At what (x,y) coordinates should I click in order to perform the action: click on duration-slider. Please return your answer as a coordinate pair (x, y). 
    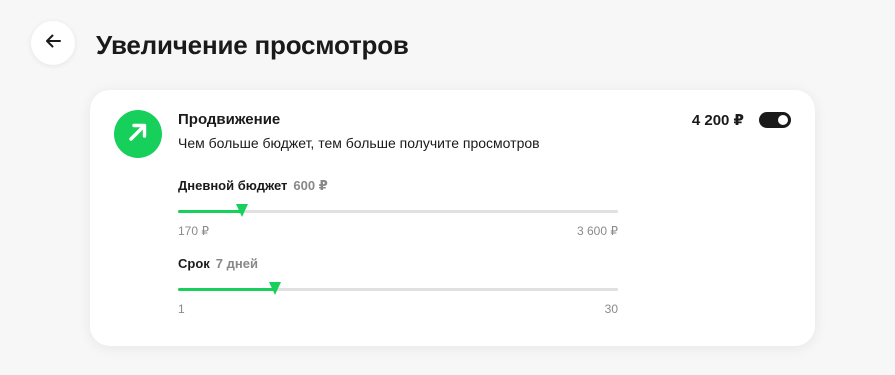
    Looking at the image, I should click on (398, 290).